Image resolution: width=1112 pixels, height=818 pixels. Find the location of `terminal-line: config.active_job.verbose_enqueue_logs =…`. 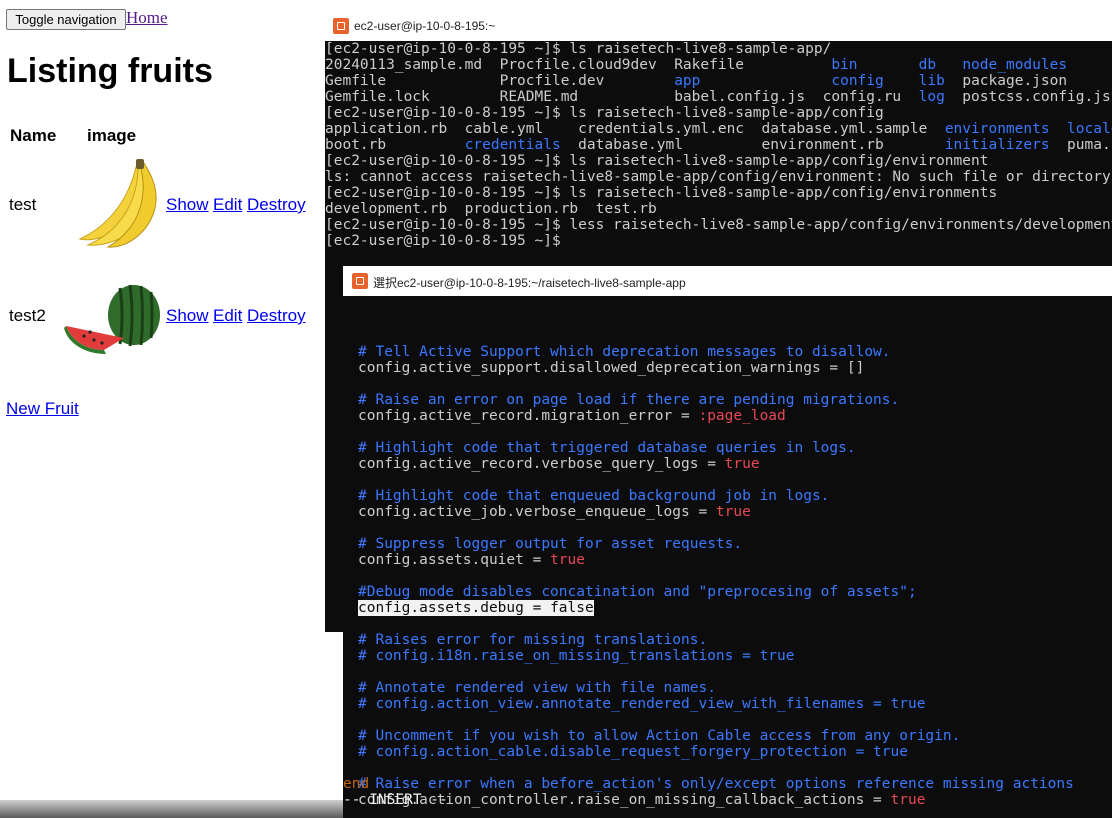

terminal-line: config.active_job.verbose_enqueue_logs =… is located at coordinates (716, 512).